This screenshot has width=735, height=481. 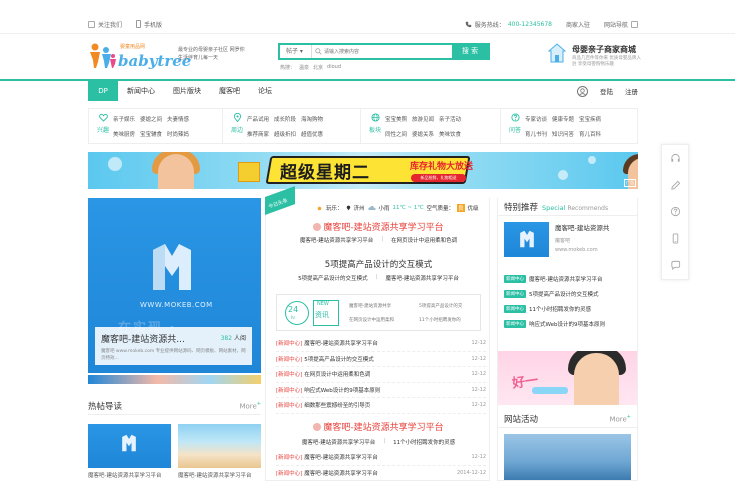 I want to click on user-icon, so click(x=582, y=91).